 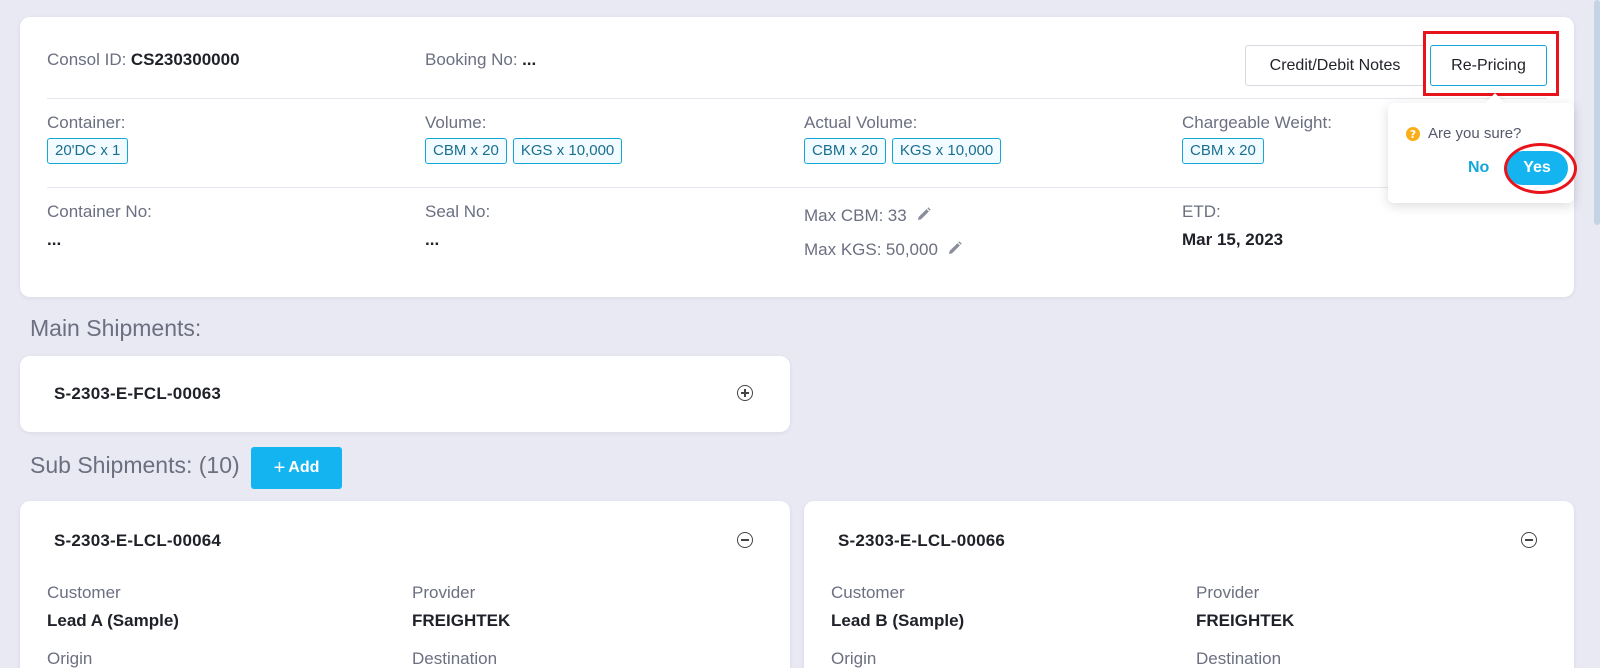 I want to click on value-tag: 20'DC x 1, so click(x=88, y=151).